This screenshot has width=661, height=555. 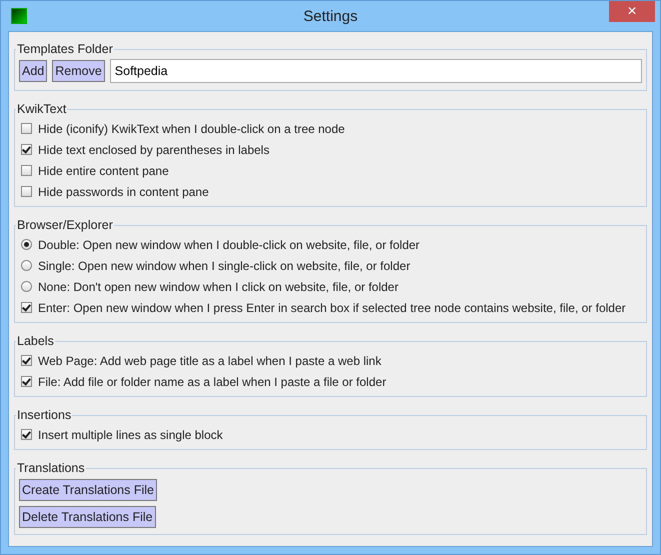 I want to click on option-label: Hide text enclosed by parentheses in labels, so click(x=154, y=149).